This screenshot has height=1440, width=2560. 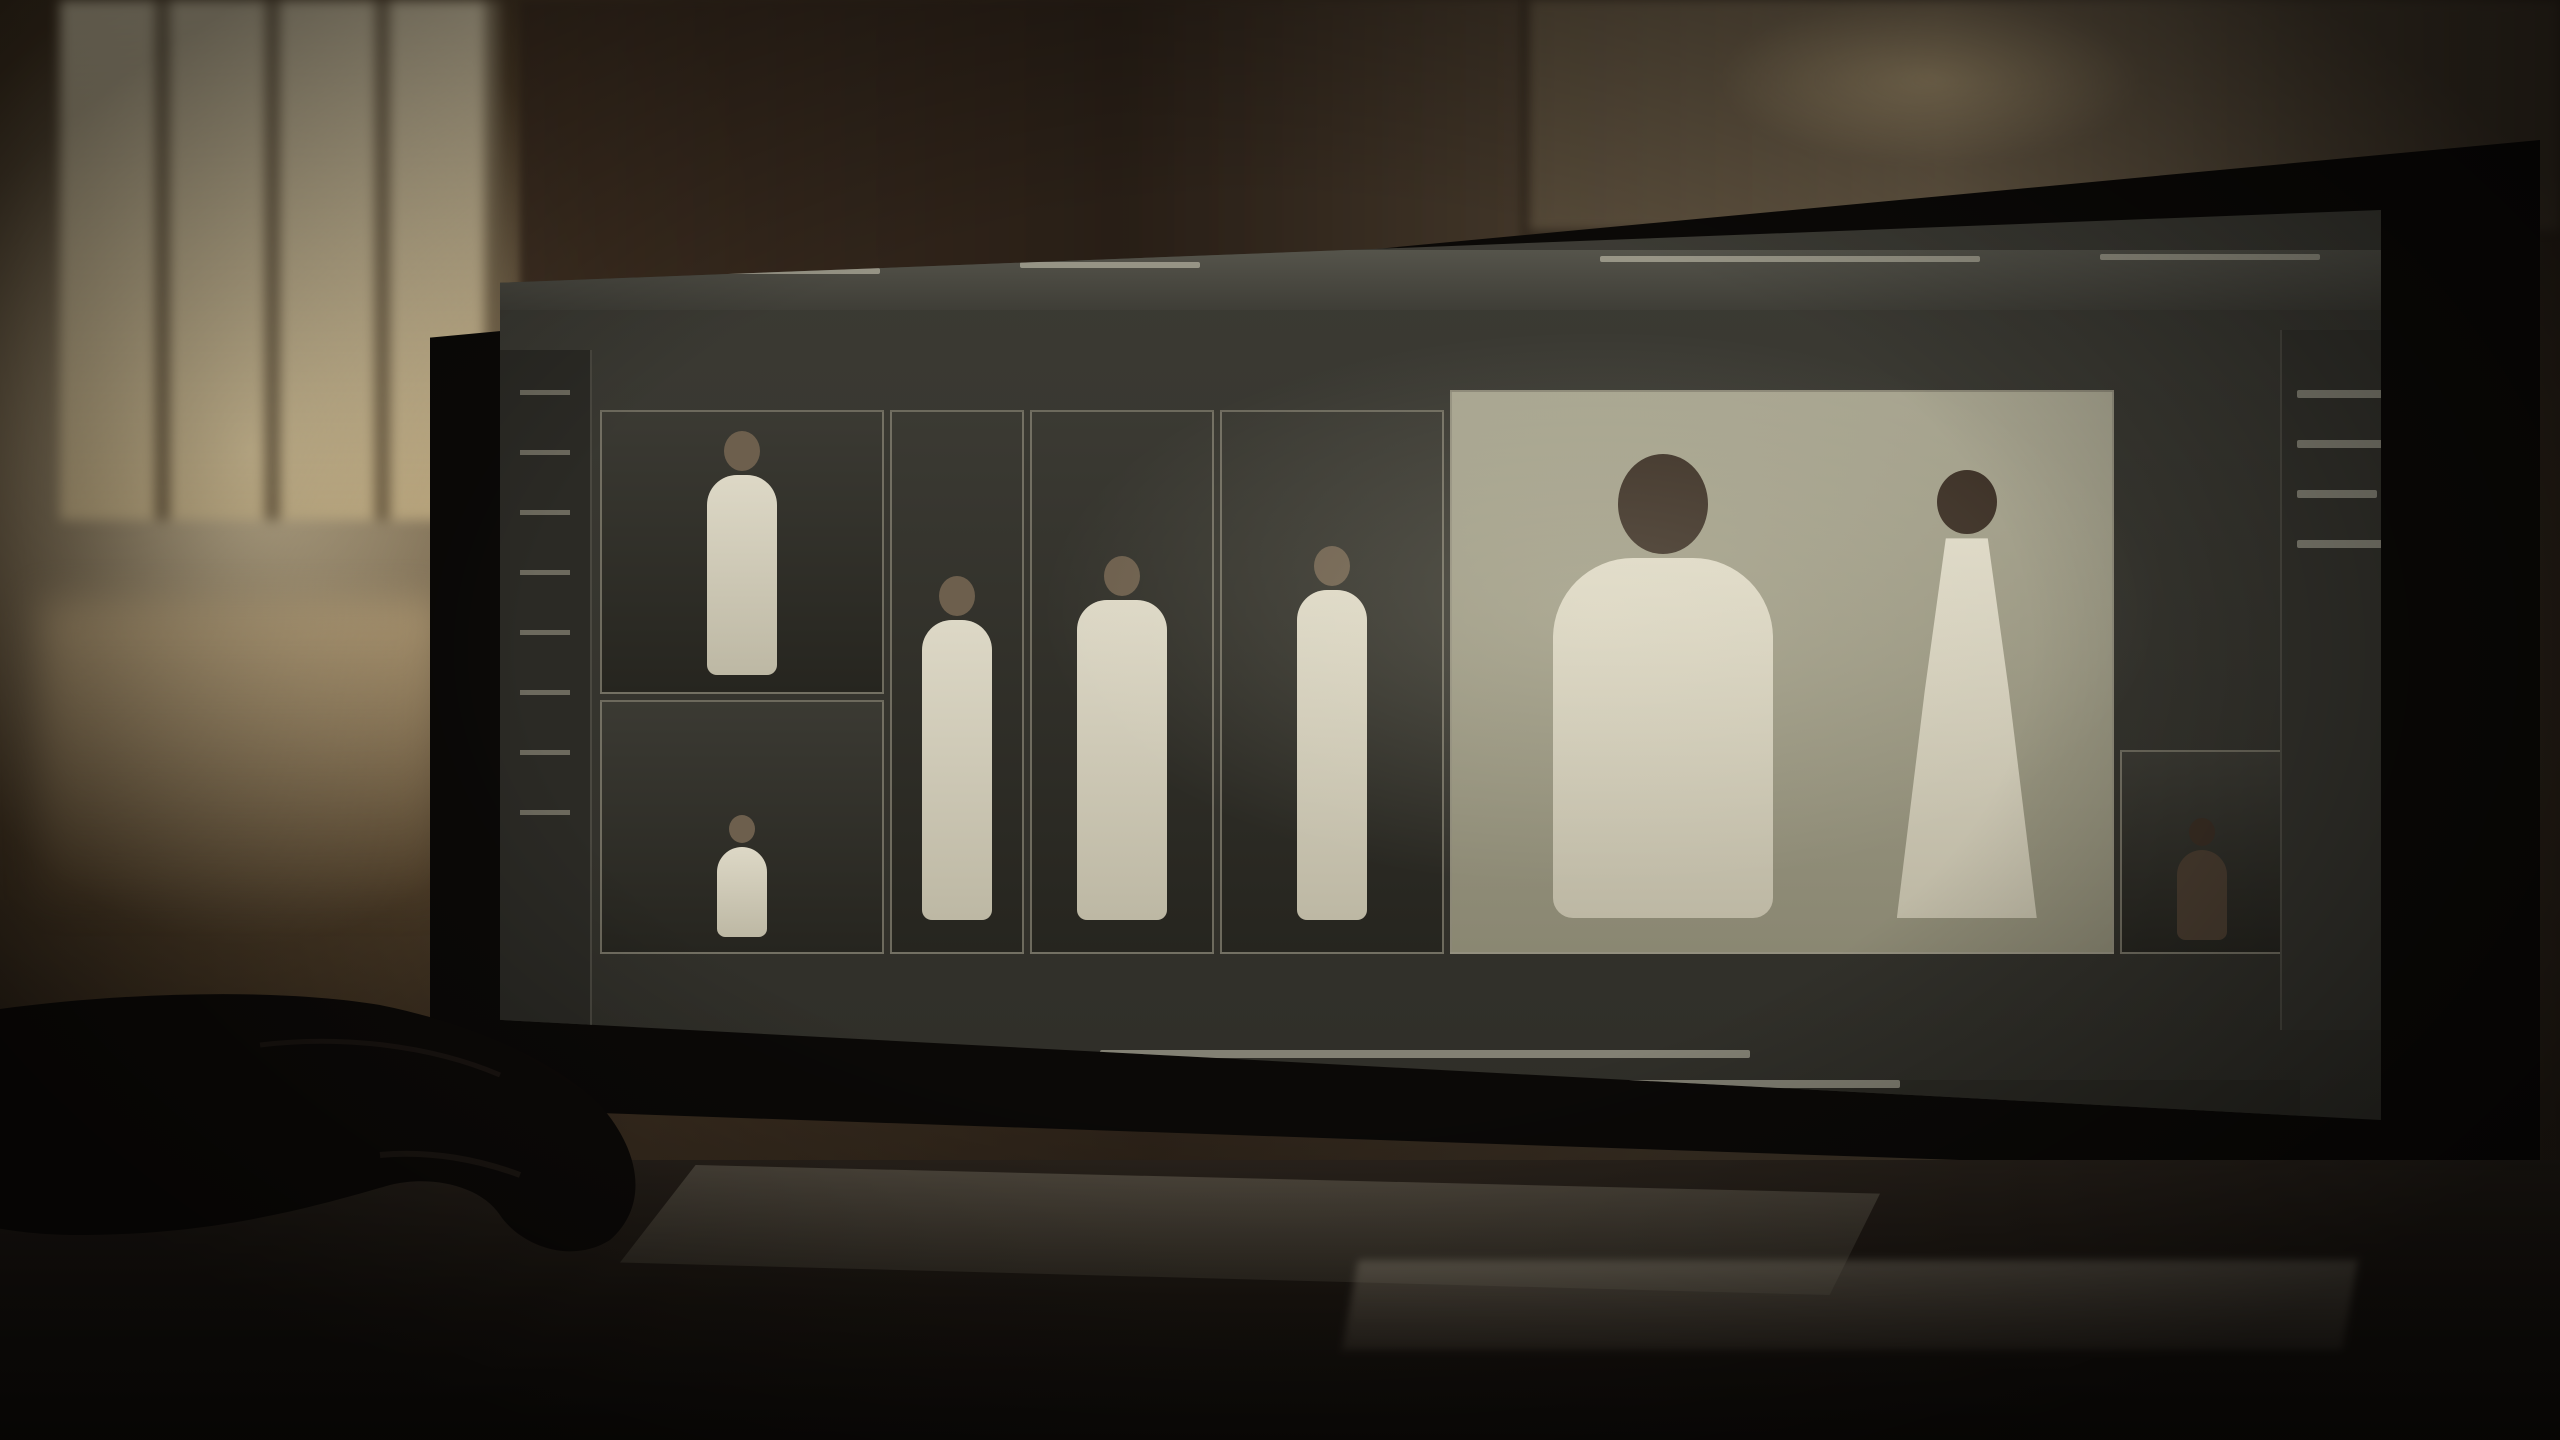 What do you see at coordinates (240, 750) in the screenshot?
I see `window-reflection` at bounding box center [240, 750].